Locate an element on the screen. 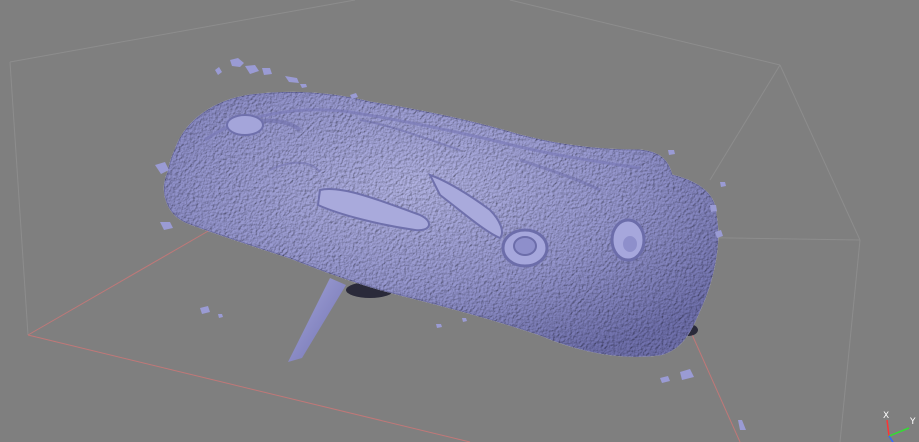 The height and width of the screenshot is (442, 919). mesh-bump is located at coordinates (245, 125).